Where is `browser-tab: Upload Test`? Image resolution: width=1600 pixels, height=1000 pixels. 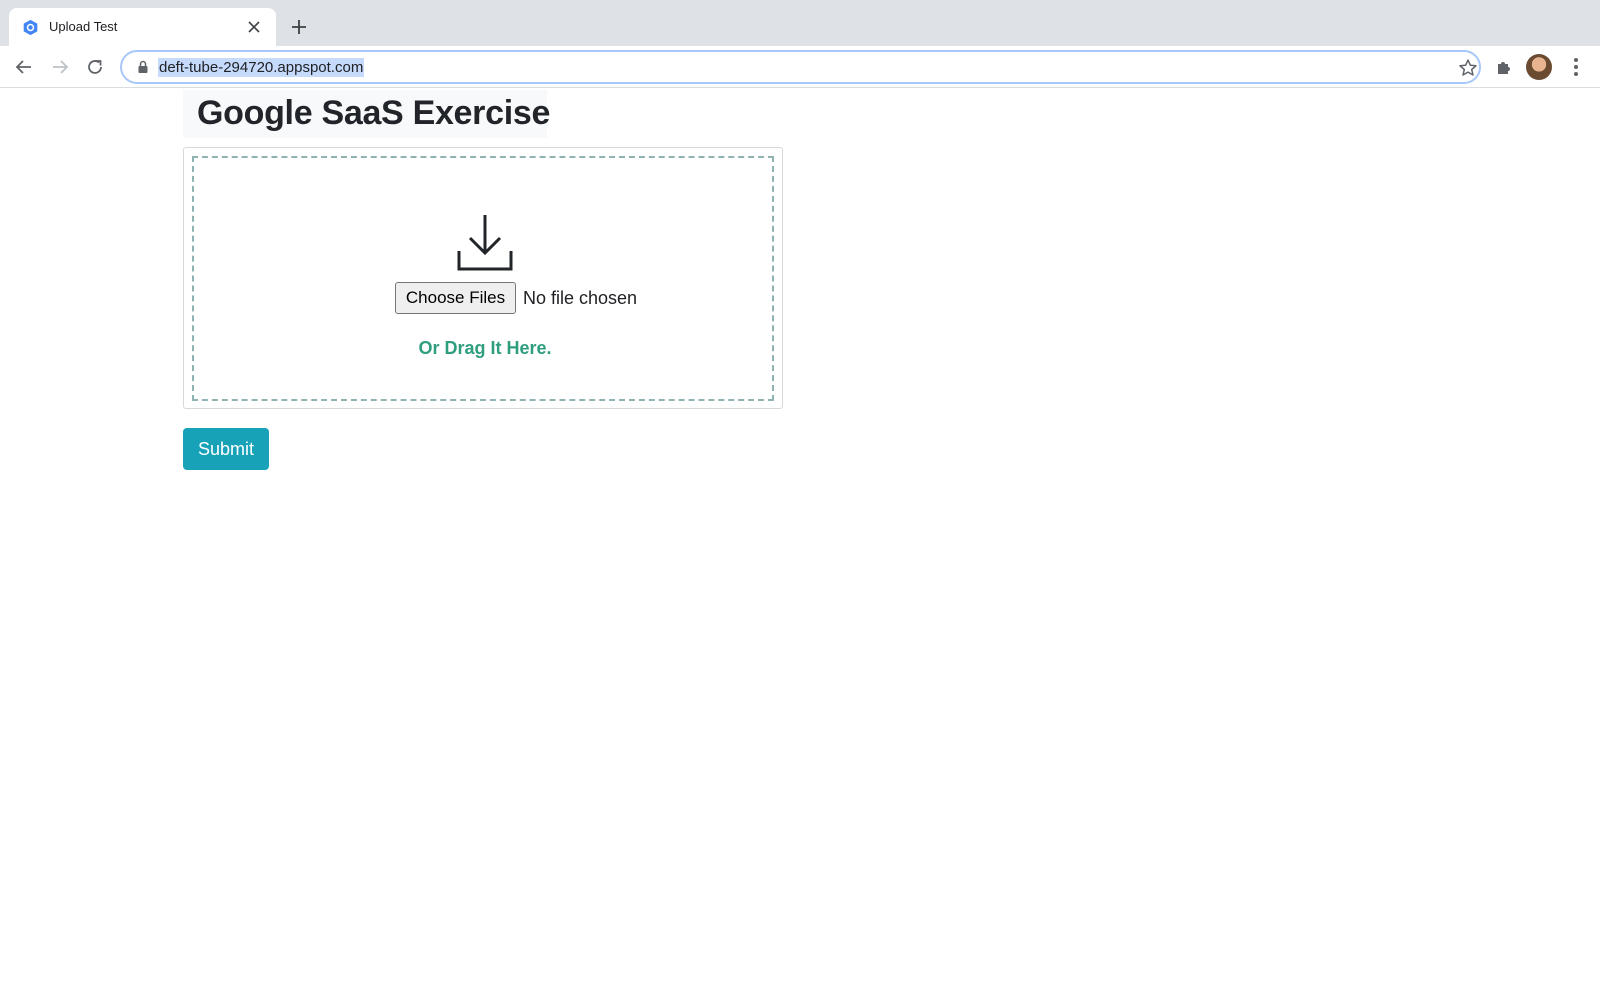 browser-tab: Upload Test is located at coordinates (142, 27).